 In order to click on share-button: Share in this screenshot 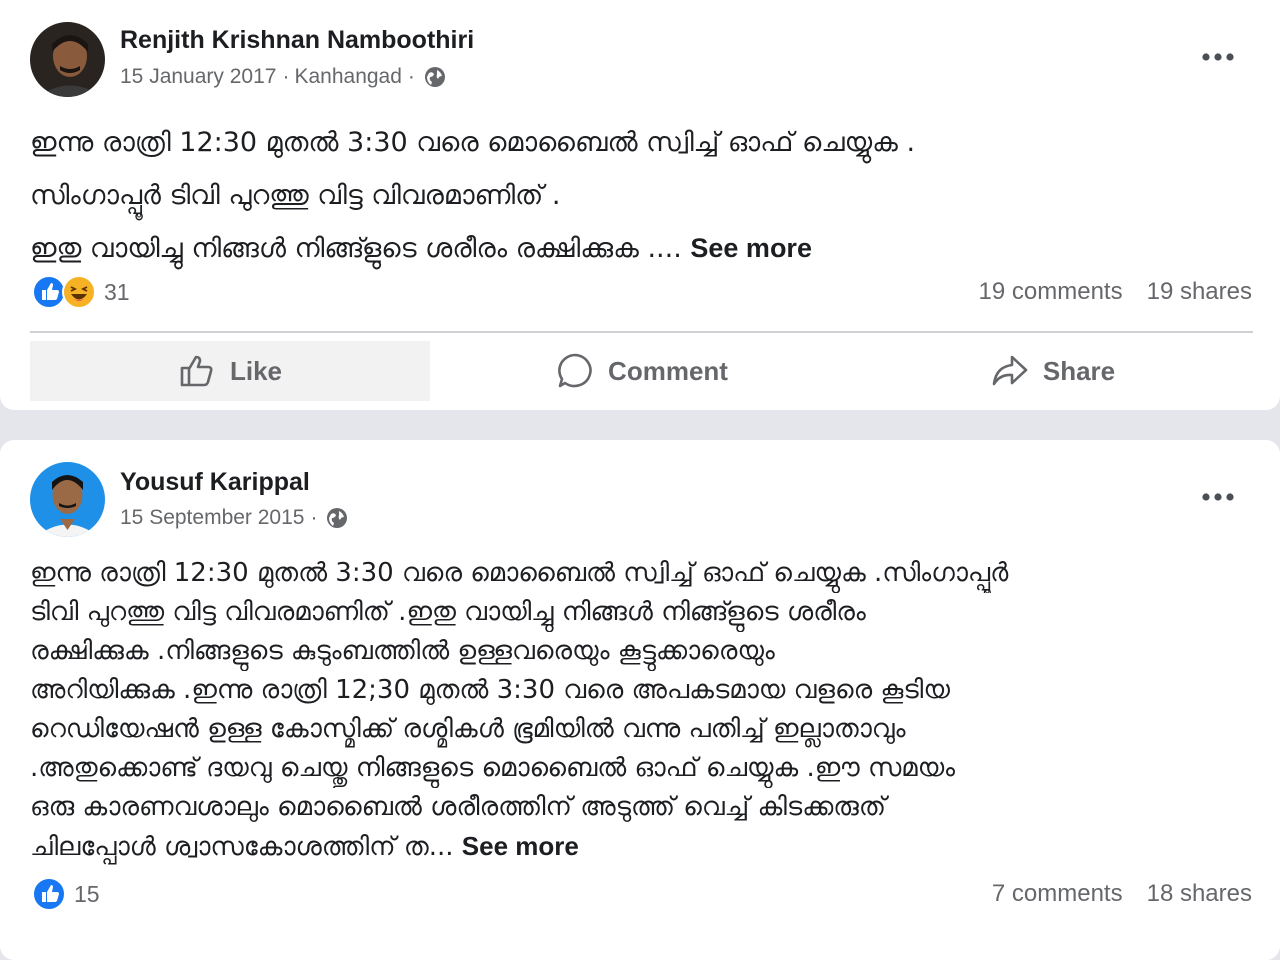, I will do `click(1053, 371)`.